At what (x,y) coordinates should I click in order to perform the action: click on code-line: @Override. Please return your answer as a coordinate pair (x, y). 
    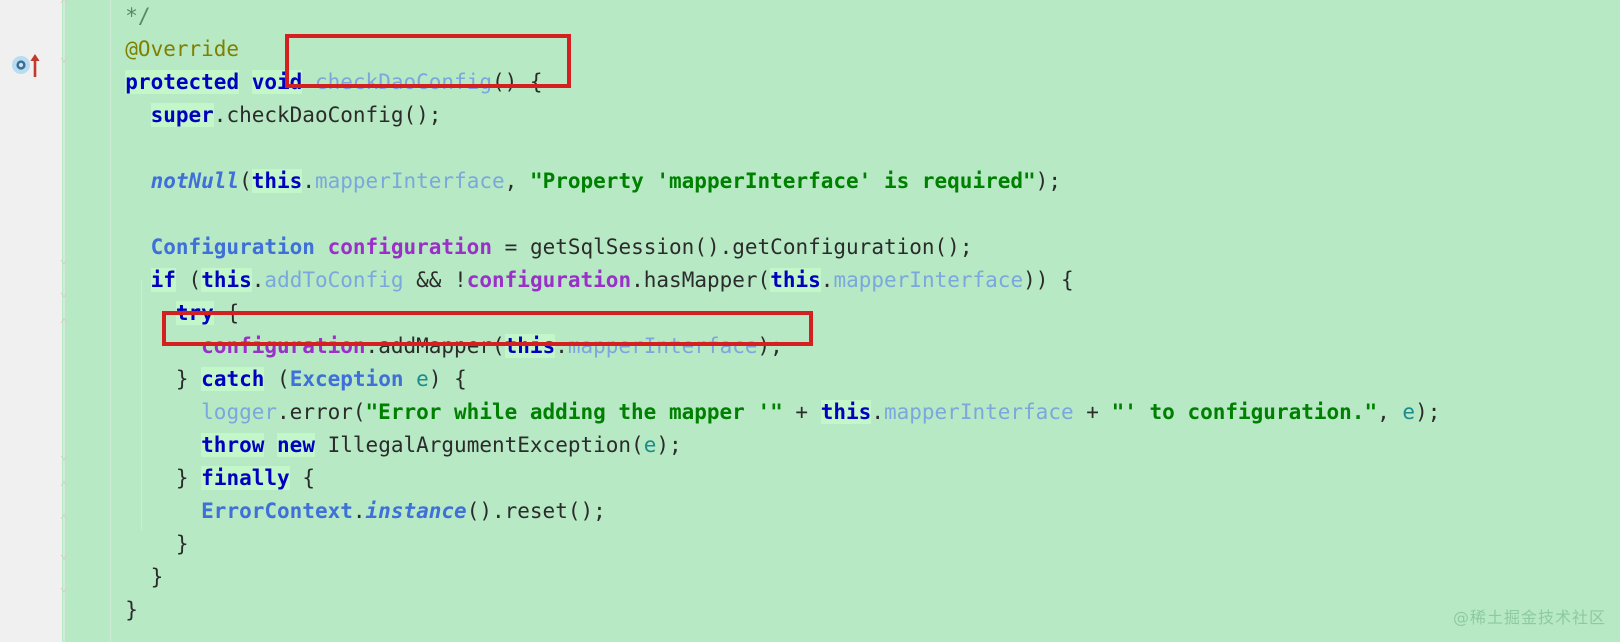
    Looking at the image, I should click on (170, 49).